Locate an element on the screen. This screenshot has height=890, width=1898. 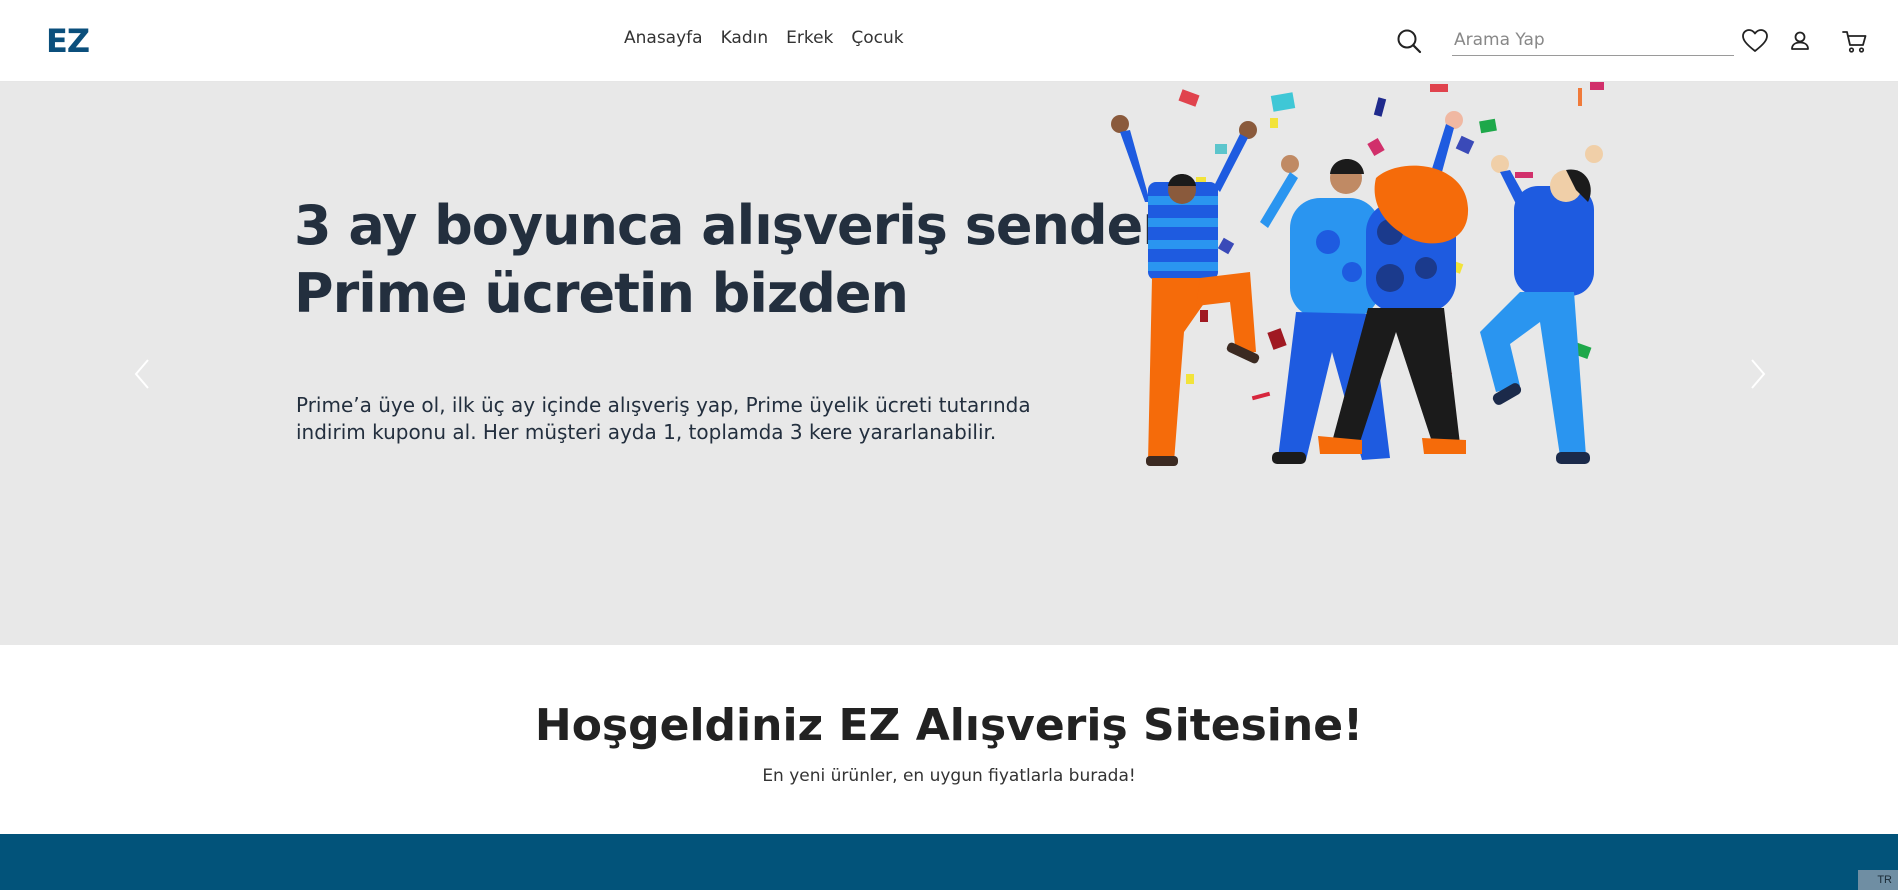
user-icon is located at coordinates (1800, 41).